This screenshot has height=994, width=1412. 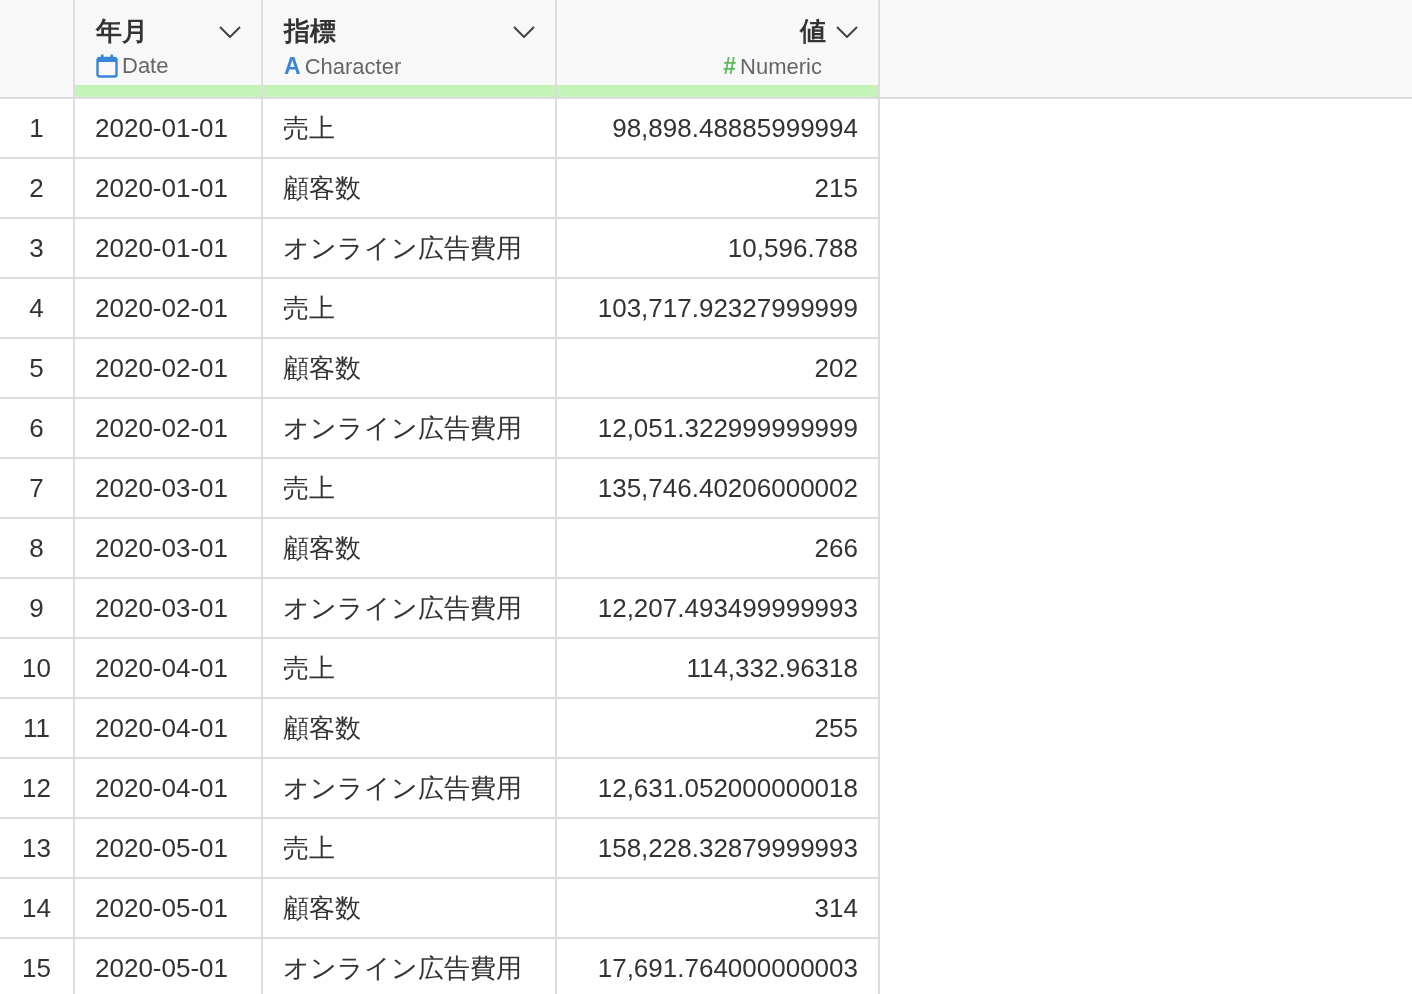 What do you see at coordinates (353, 66) in the screenshot?
I see `column-type-label: Character` at bounding box center [353, 66].